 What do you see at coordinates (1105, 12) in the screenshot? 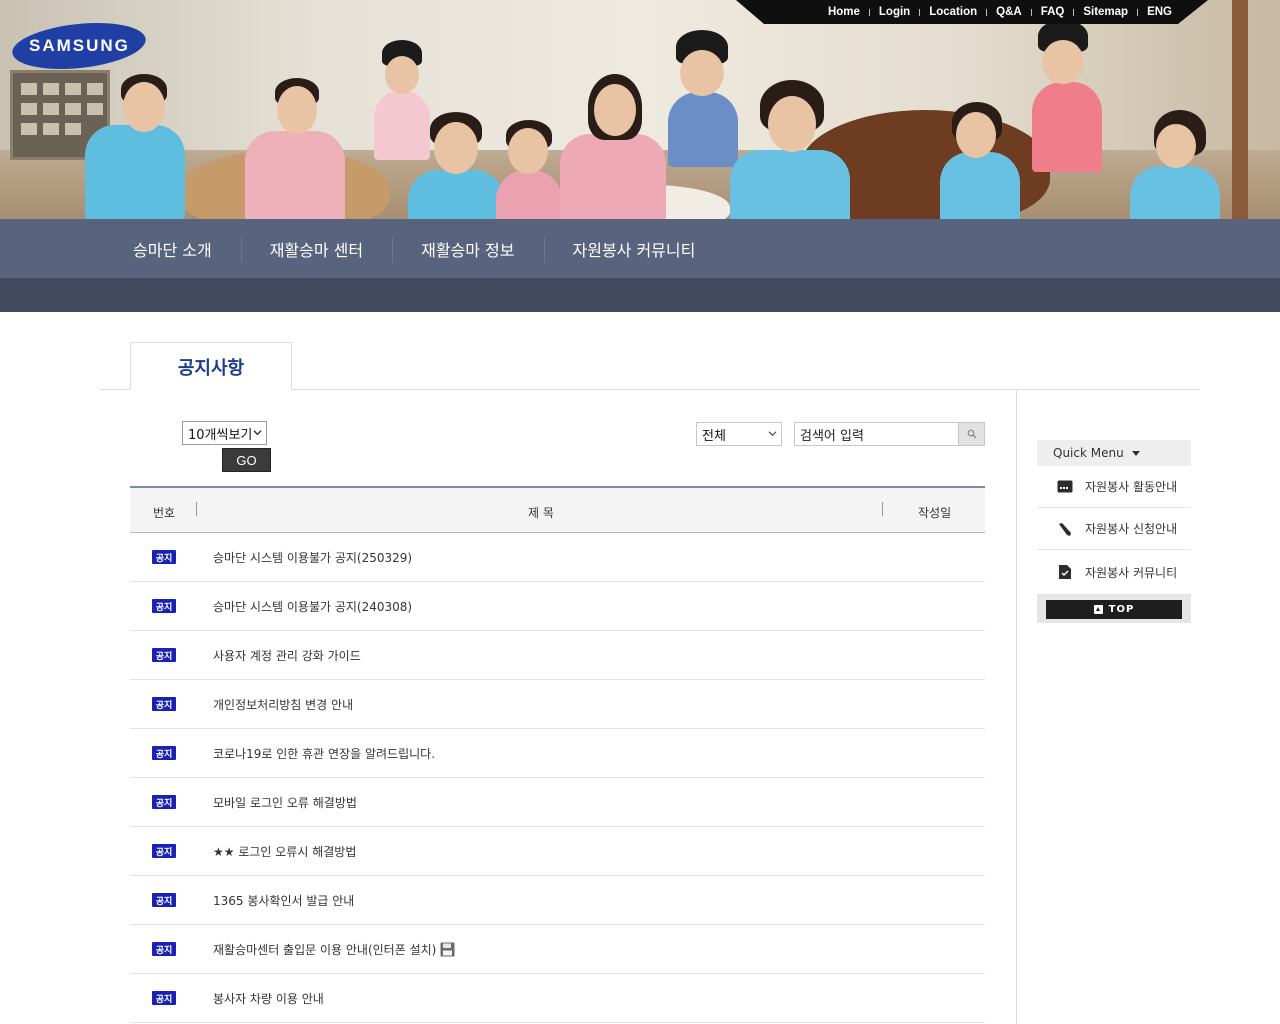
I see `utility-link-sitemap: Sitemap` at bounding box center [1105, 12].